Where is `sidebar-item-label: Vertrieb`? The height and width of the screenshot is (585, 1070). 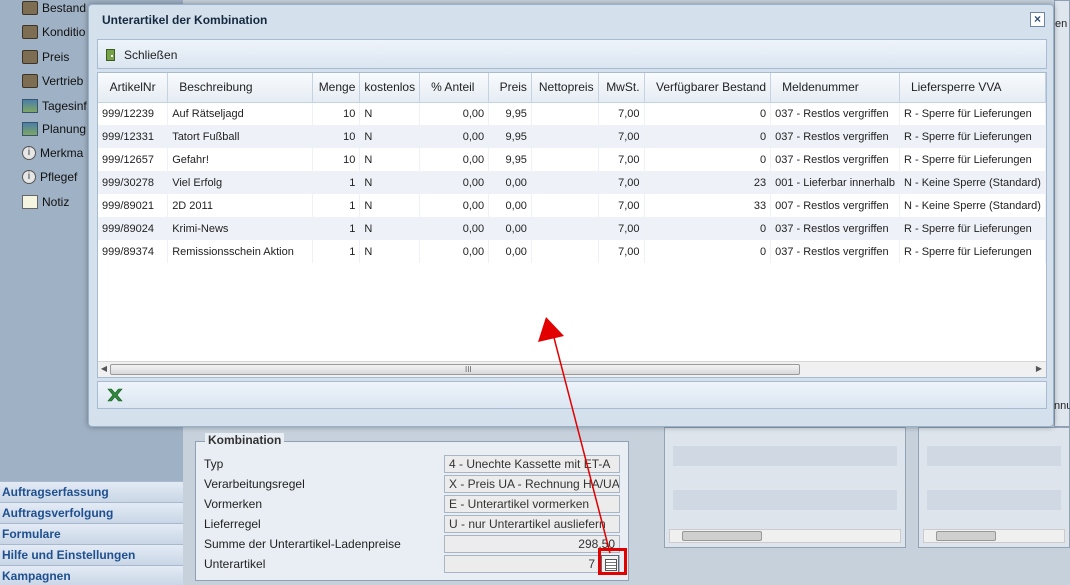 sidebar-item-label: Vertrieb is located at coordinates (63, 81).